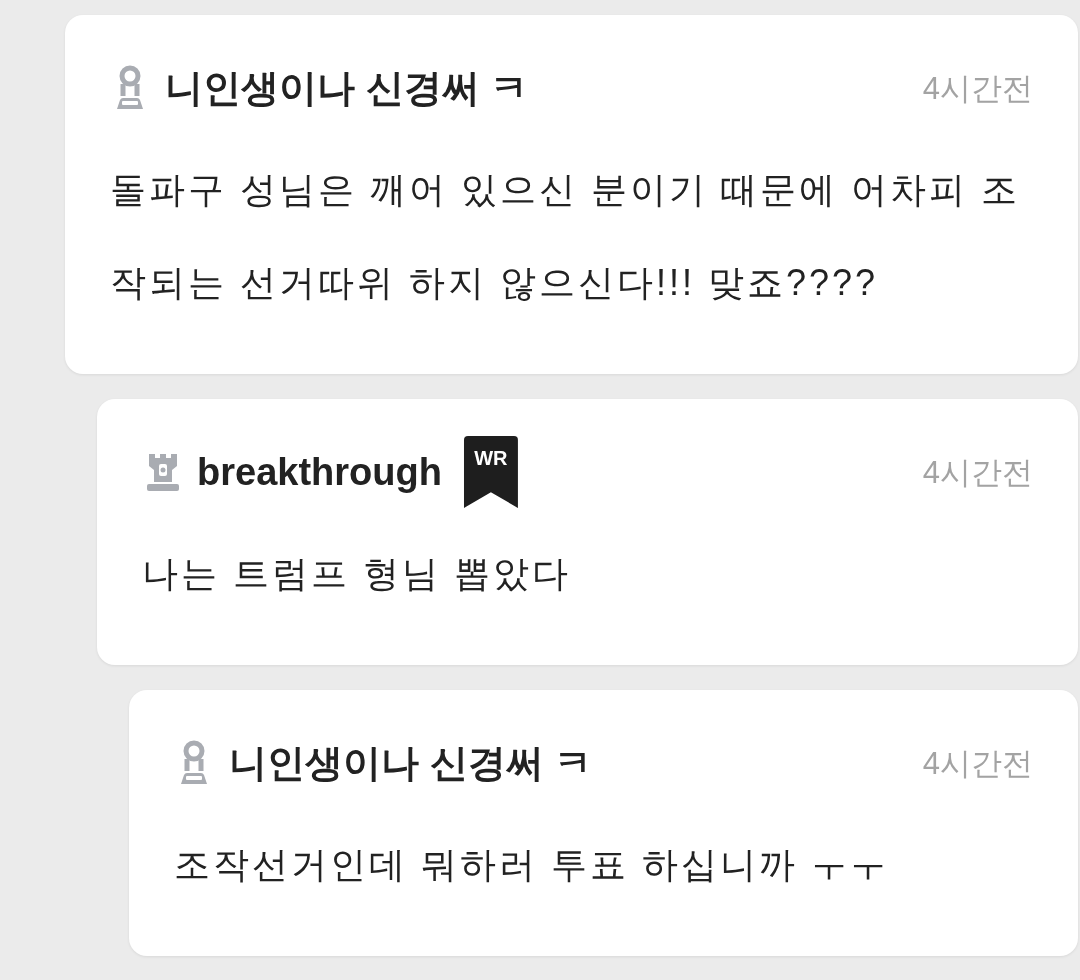 The width and height of the screenshot is (1080, 980). Describe the element at coordinates (319, 472) in the screenshot. I see `username: breakthrough` at that location.